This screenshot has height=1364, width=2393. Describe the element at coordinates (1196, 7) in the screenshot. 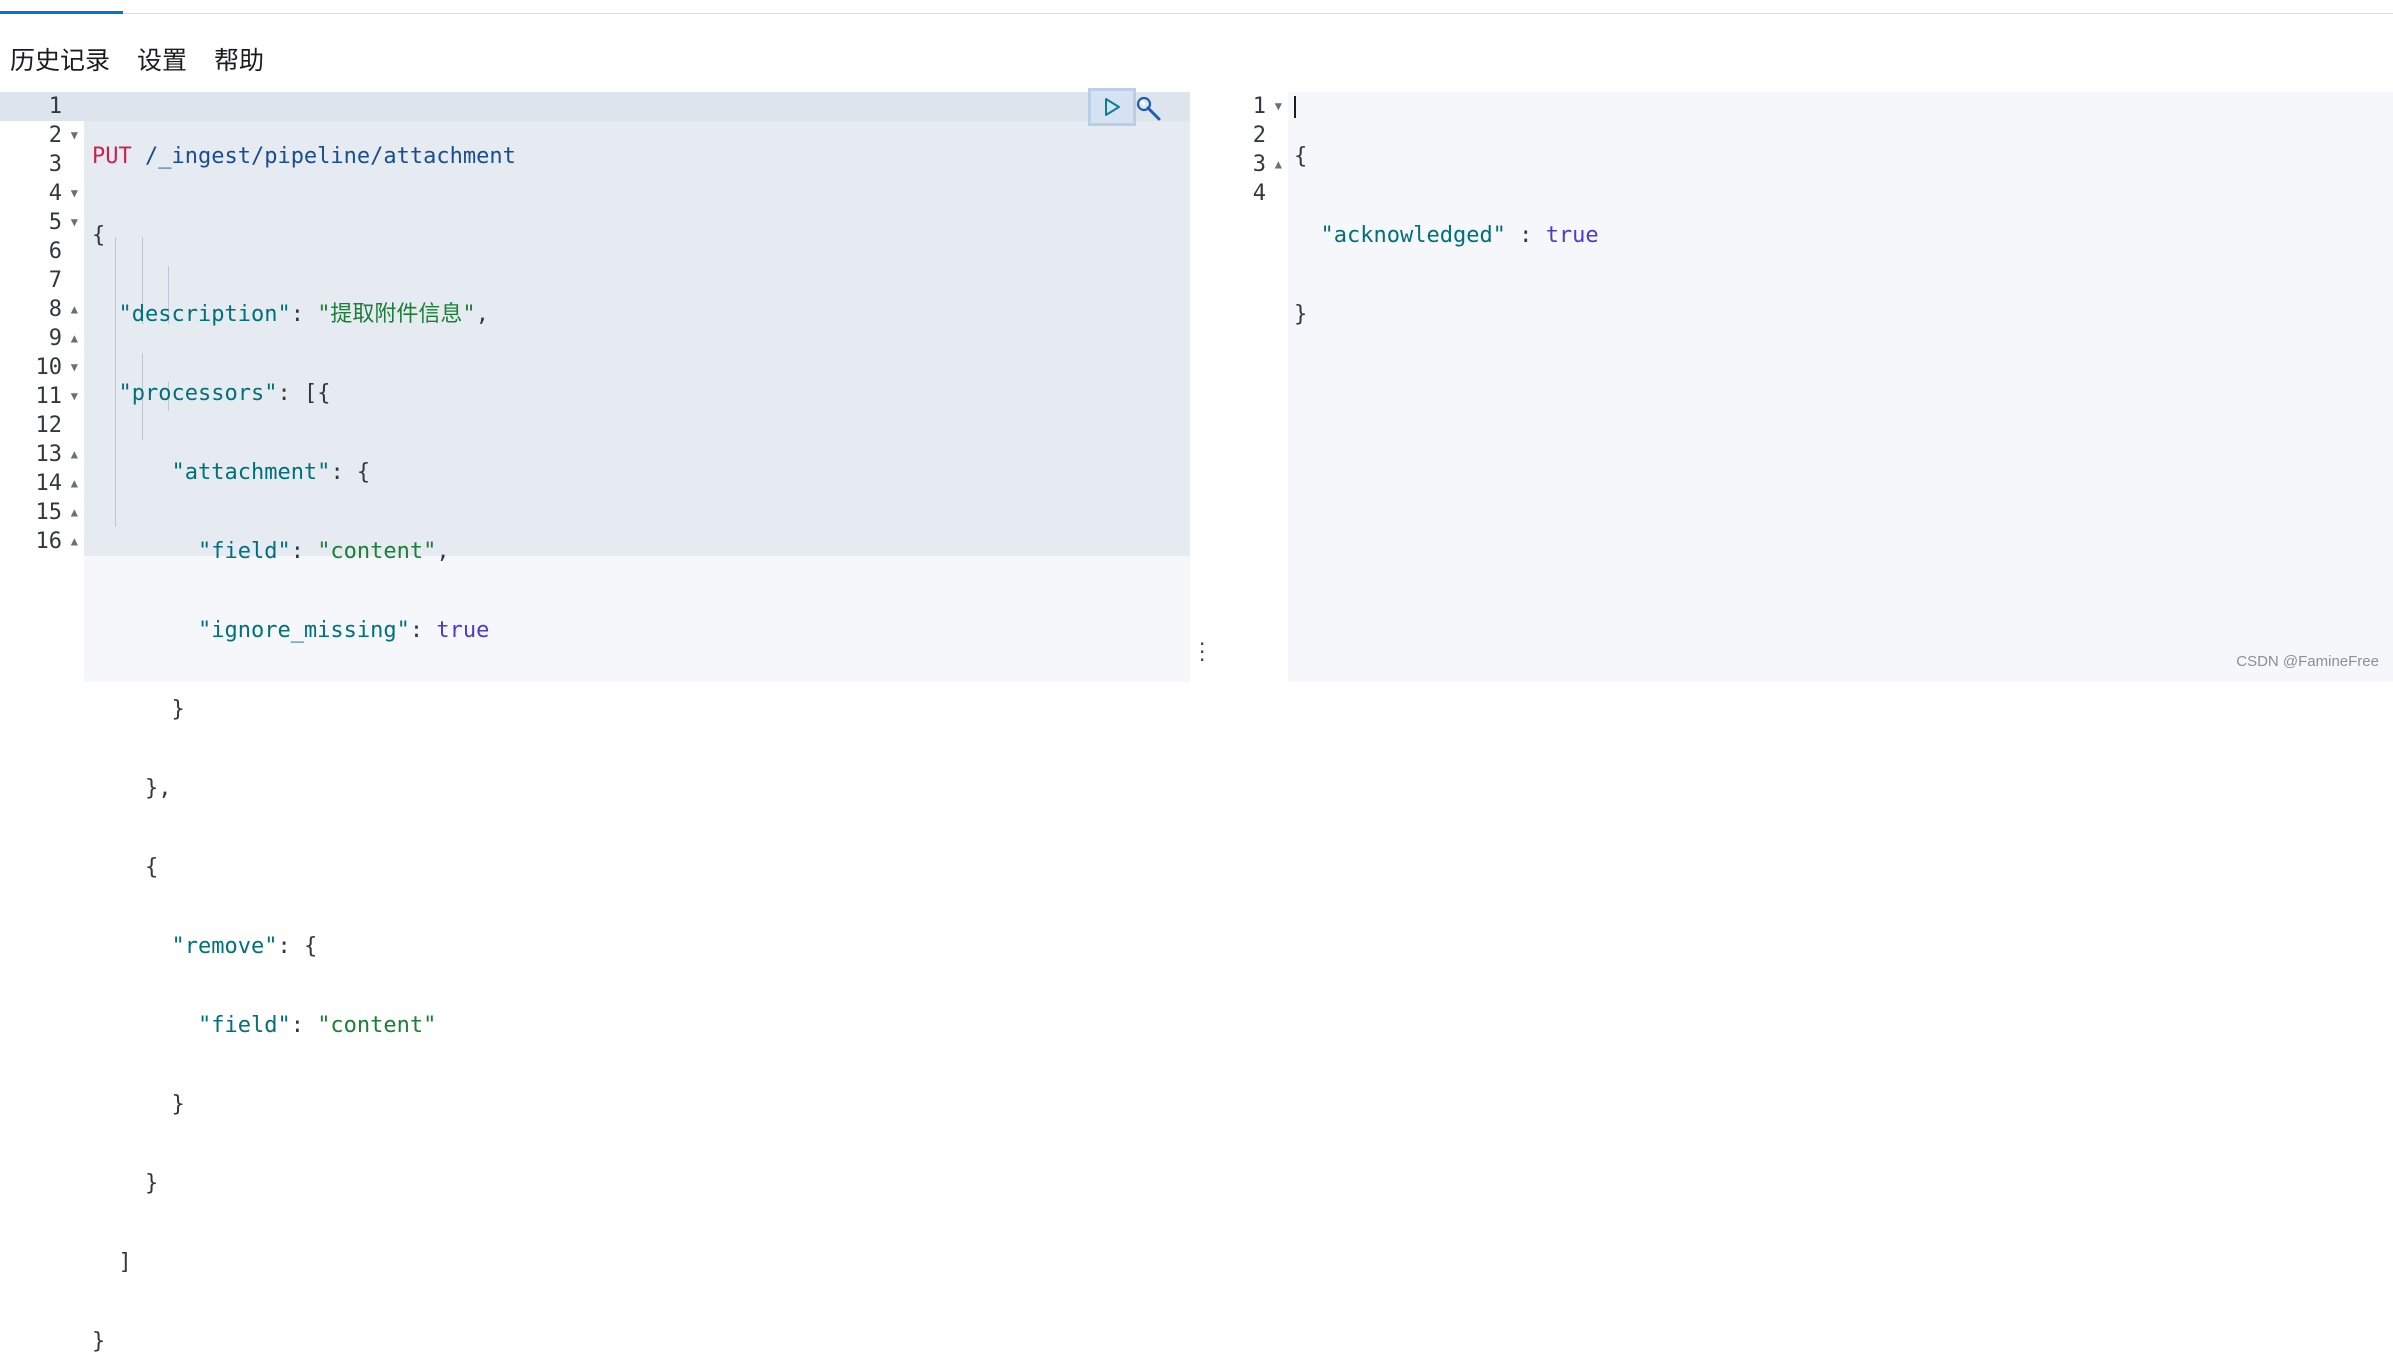

I see `top-tab-strip` at that location.